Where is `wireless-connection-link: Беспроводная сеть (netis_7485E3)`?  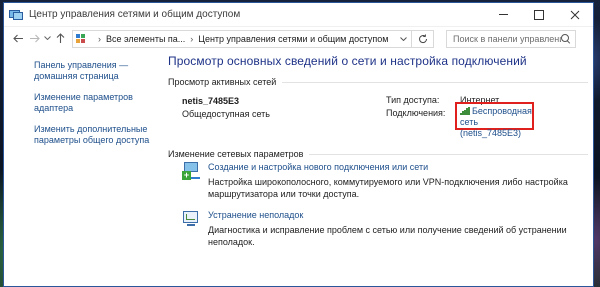 wireless-connection-link: Беспроводная сеть (netis_7485E3) is located at coordinates (496, 122).